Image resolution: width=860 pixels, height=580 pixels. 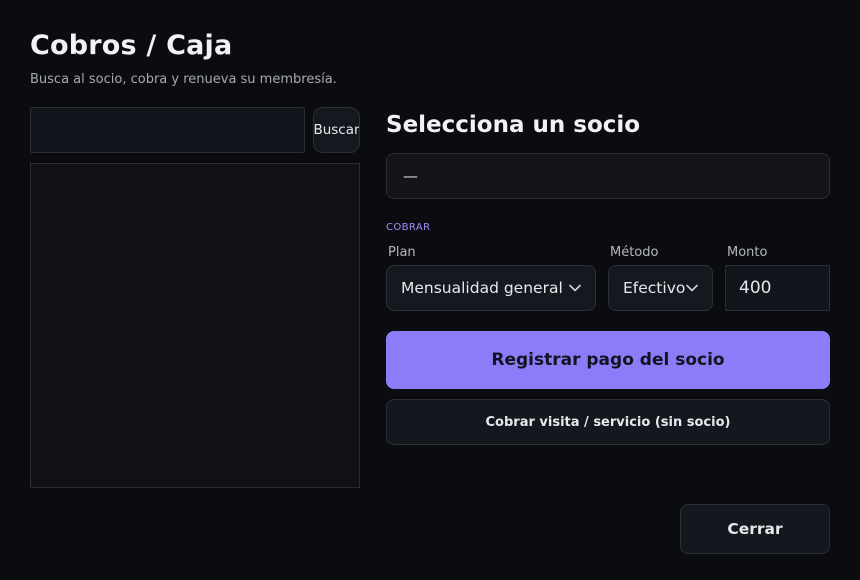 I want to click on selected-member-heading: Selecciona un socio, so click(x=513, y=125).